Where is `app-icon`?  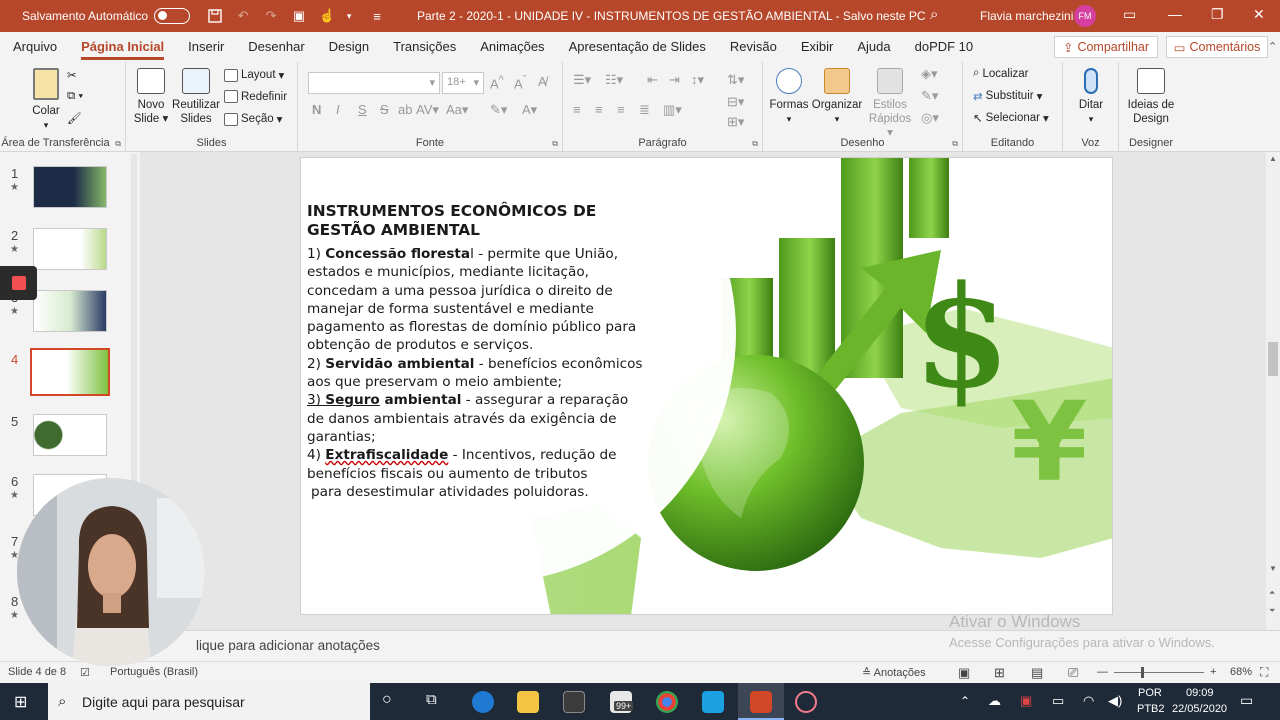
app-icon is located at coordinates (806, 702).